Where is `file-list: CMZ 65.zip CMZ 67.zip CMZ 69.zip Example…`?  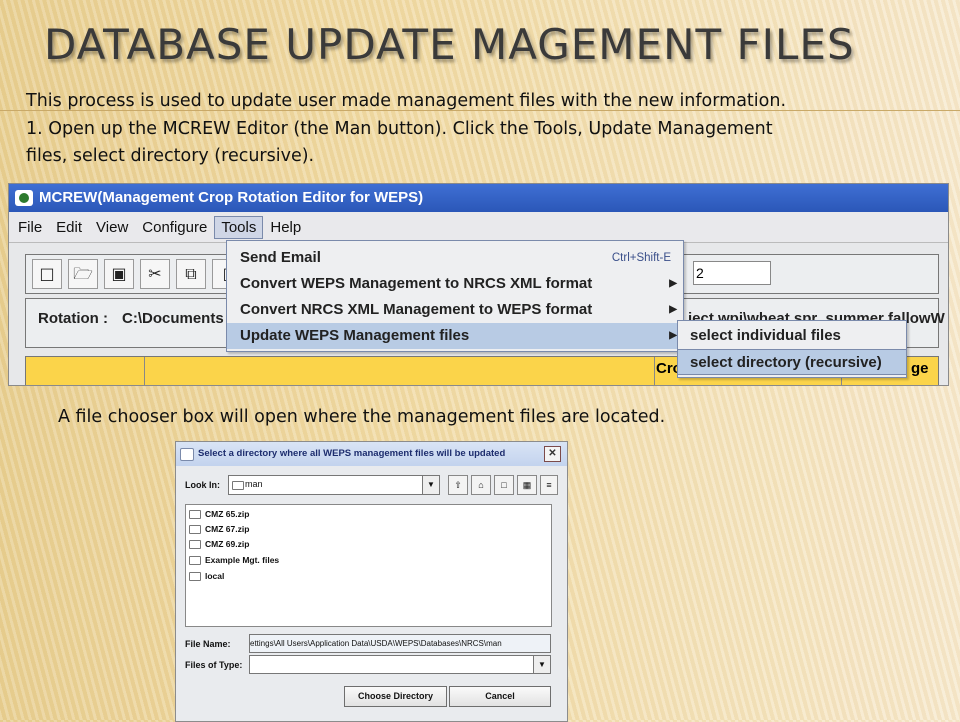 file-list: CMZ 65.zip CMZ 67.zip CMZ 69.zip Example… is located at coordinates (368, 565).